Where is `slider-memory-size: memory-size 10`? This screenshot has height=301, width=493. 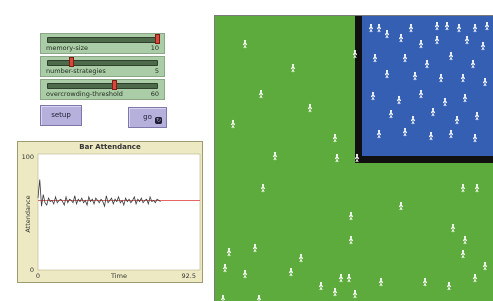 slider-memory-size: memory-size 10 is located at coordinates (102, 43).